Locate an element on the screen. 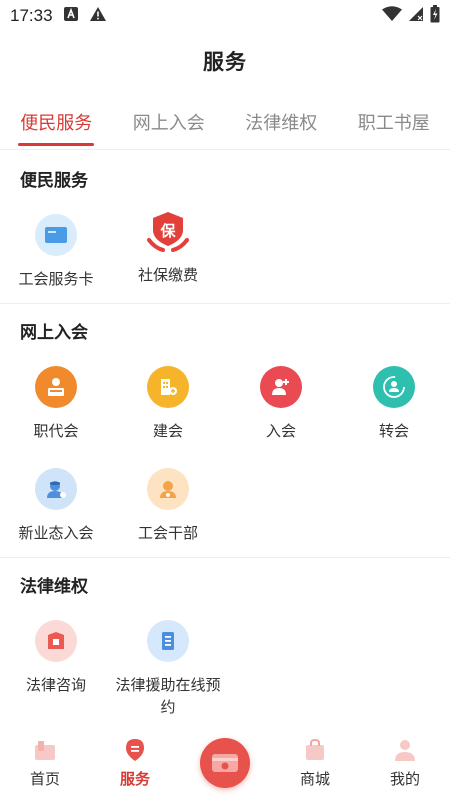 The width and height of the screenshot is (450, 800). warning-icon is located at coordinates (98, 16).